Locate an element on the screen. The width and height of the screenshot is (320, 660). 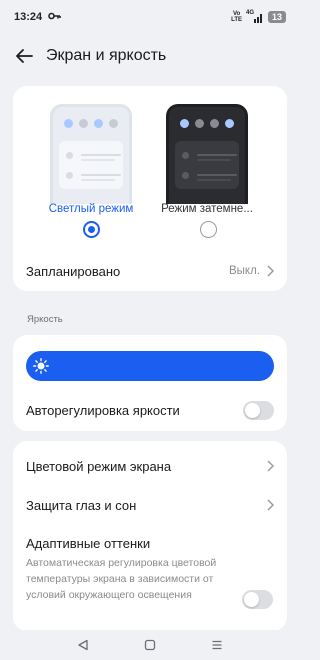
back-button is located at coordinates (24, 56).